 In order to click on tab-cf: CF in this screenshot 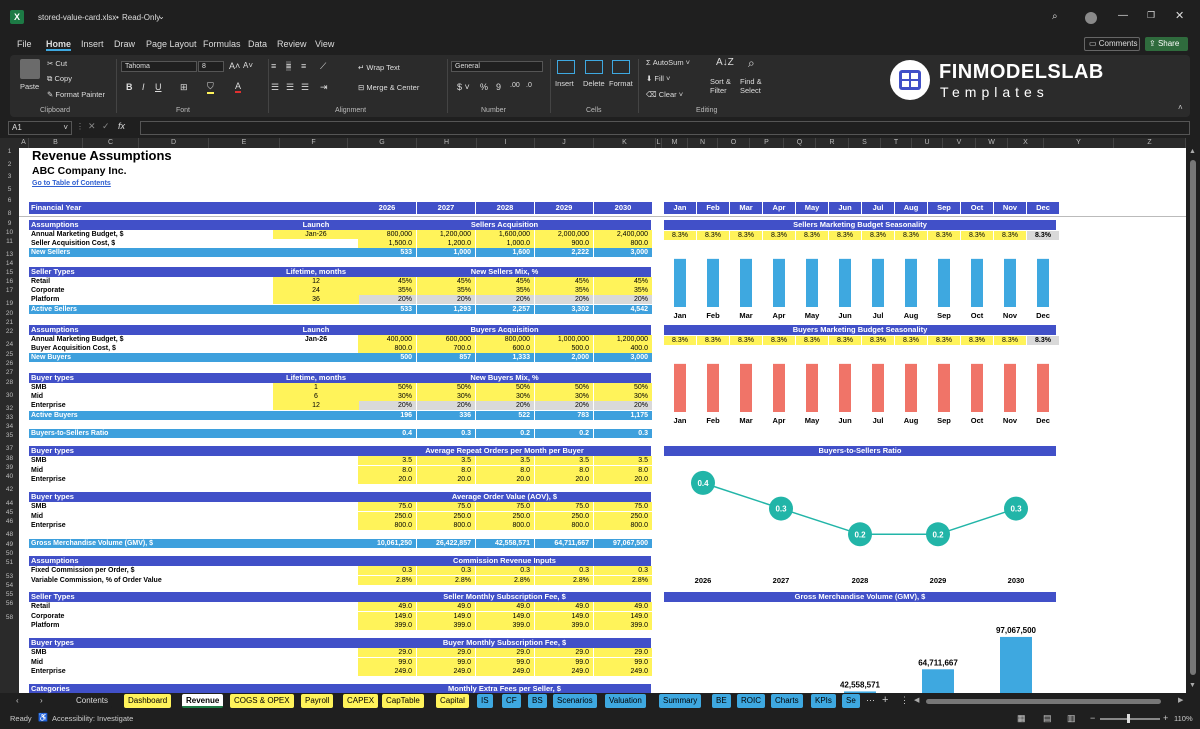, I will do `click(511, 701)`.